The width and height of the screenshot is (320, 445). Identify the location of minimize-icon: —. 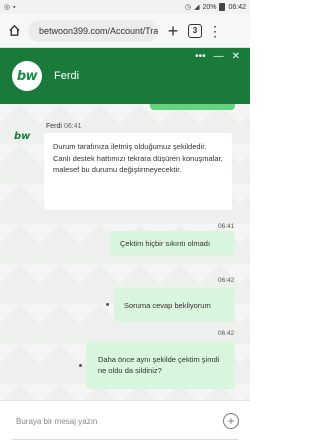
(219, 56).